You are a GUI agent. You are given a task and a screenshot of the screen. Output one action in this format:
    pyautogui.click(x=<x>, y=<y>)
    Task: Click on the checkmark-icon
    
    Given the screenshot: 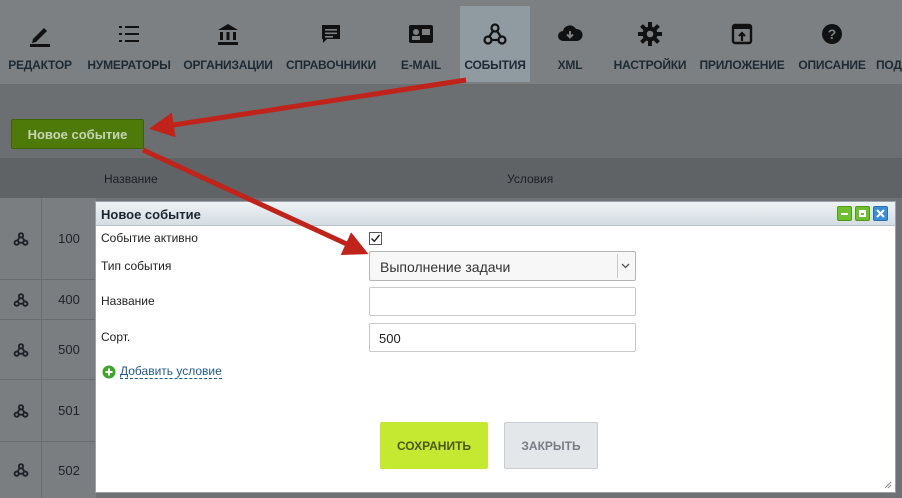 What is the action you would take?
    pyautogui.click(x=376, y=238)
    